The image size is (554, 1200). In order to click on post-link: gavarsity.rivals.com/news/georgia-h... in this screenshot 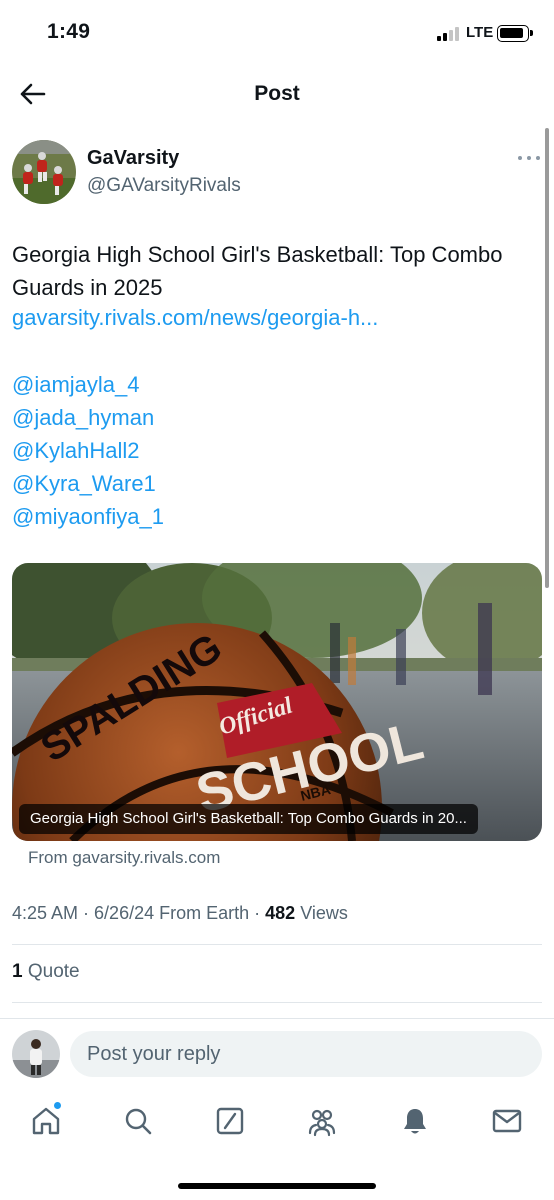, I will do `click(195, 318)`.